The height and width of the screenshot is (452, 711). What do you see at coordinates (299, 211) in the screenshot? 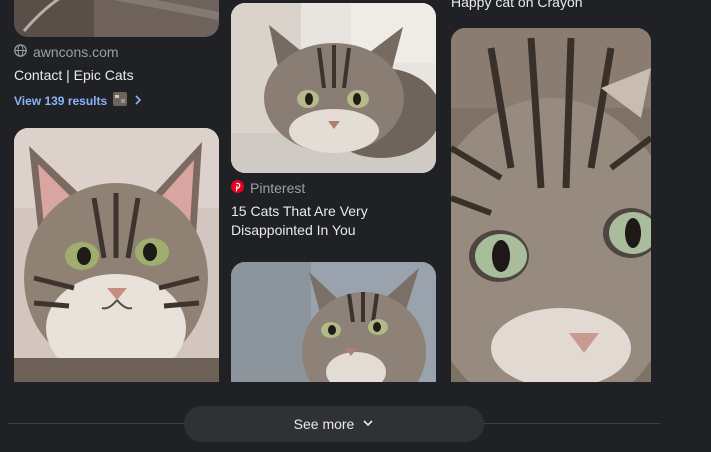
I see `title-line: 15 Cats That Are Very` at bounding box center [299, 211].